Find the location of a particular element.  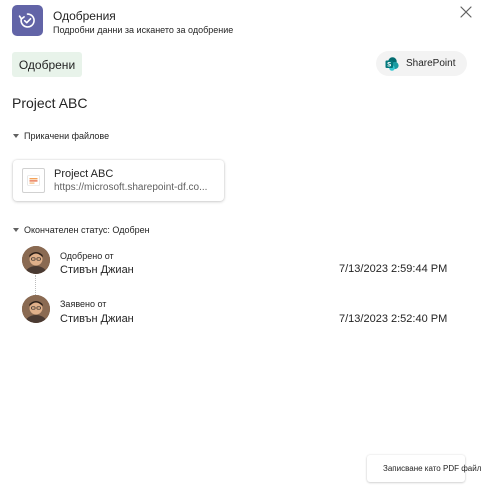

attachments-section-label: Прикачени файлове is located at coordinates (67, 136).